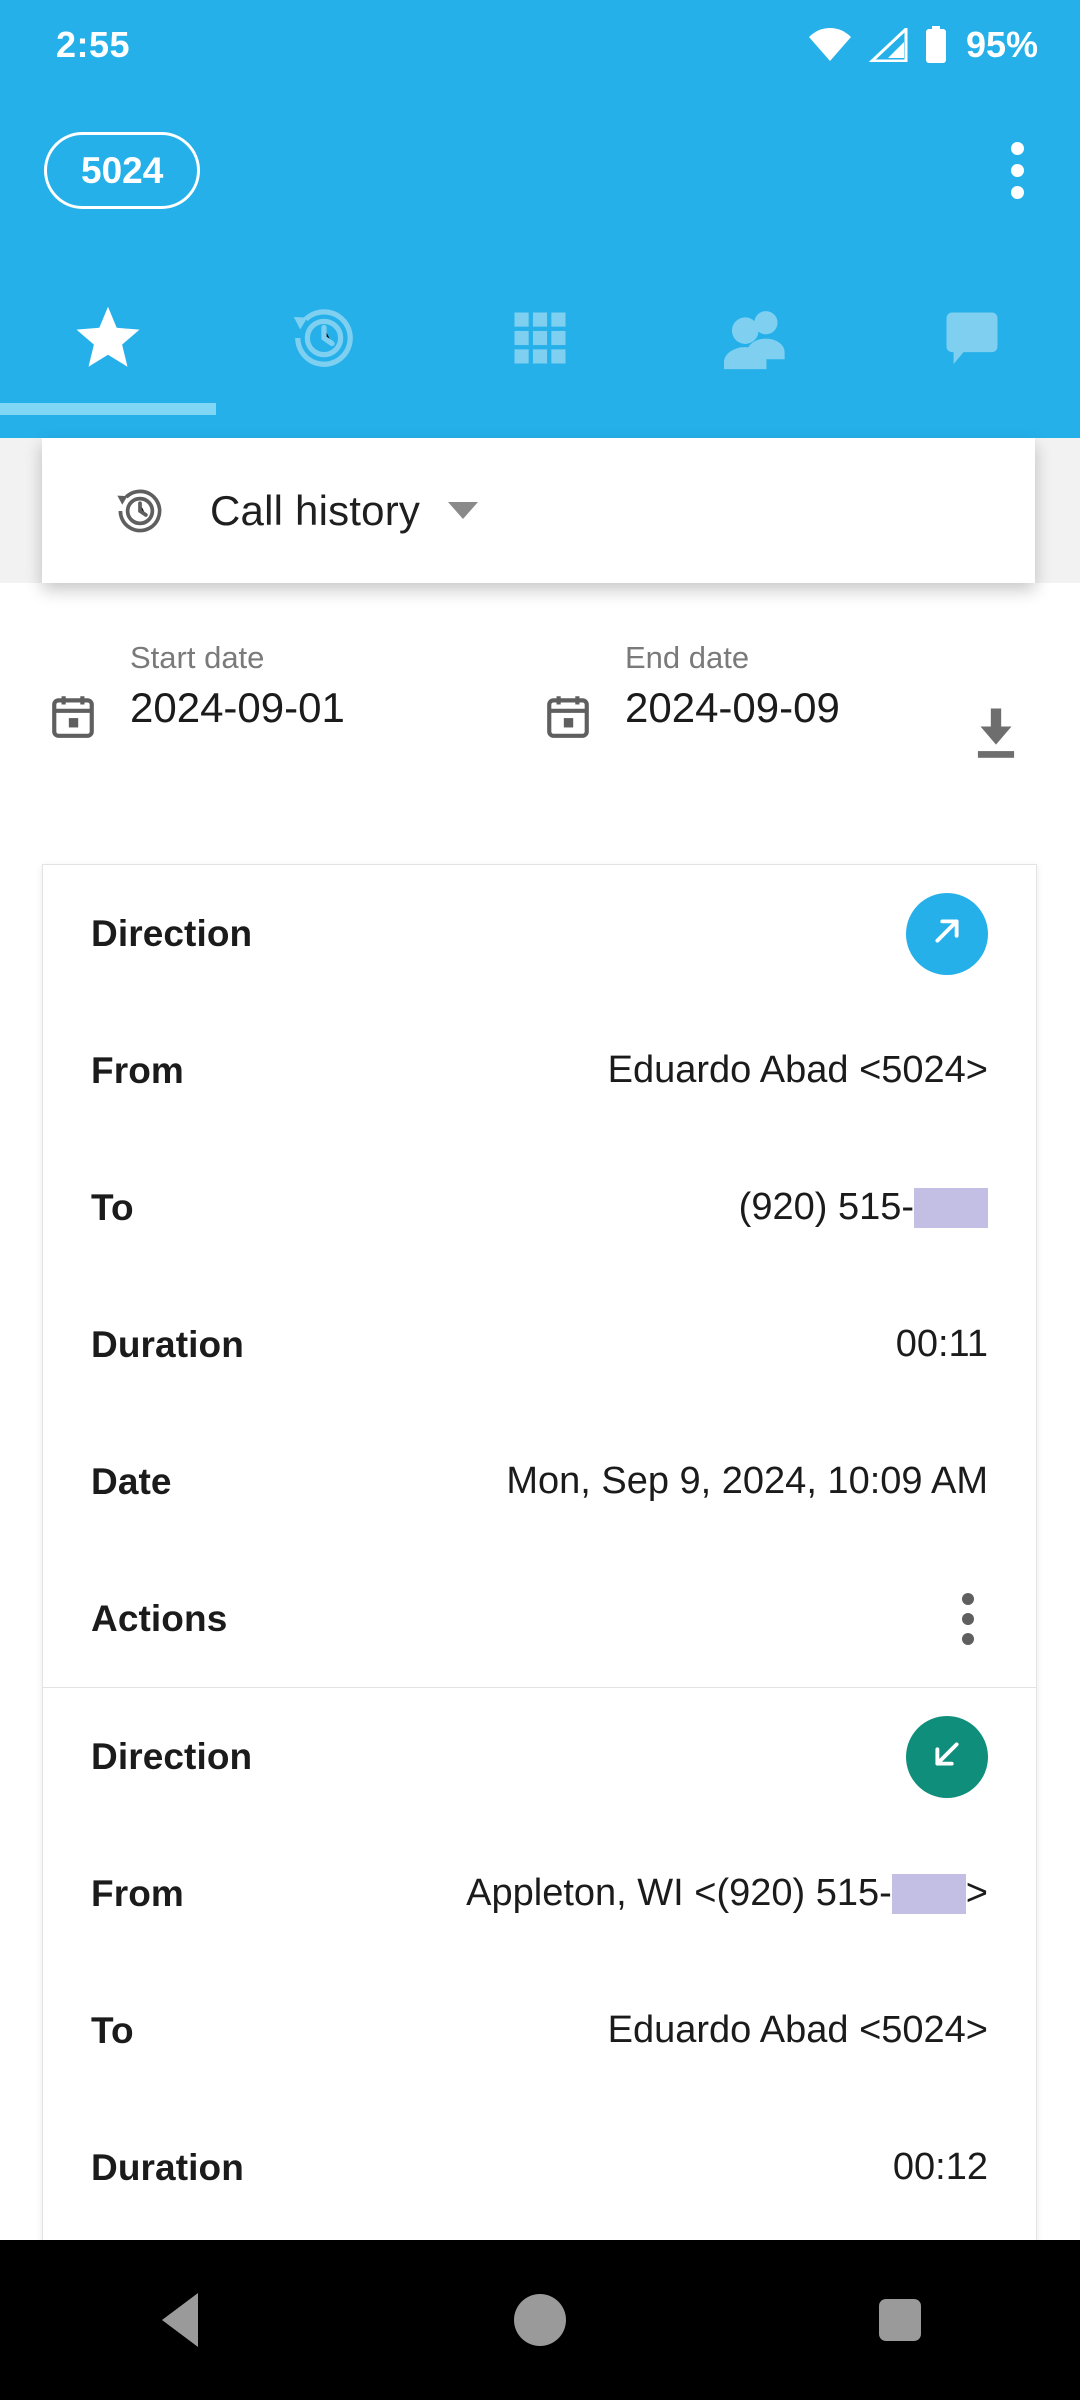  Describe the element at coordinates (197, 657) in the screenshot. I see `start-date-caption: Start date` at that location.